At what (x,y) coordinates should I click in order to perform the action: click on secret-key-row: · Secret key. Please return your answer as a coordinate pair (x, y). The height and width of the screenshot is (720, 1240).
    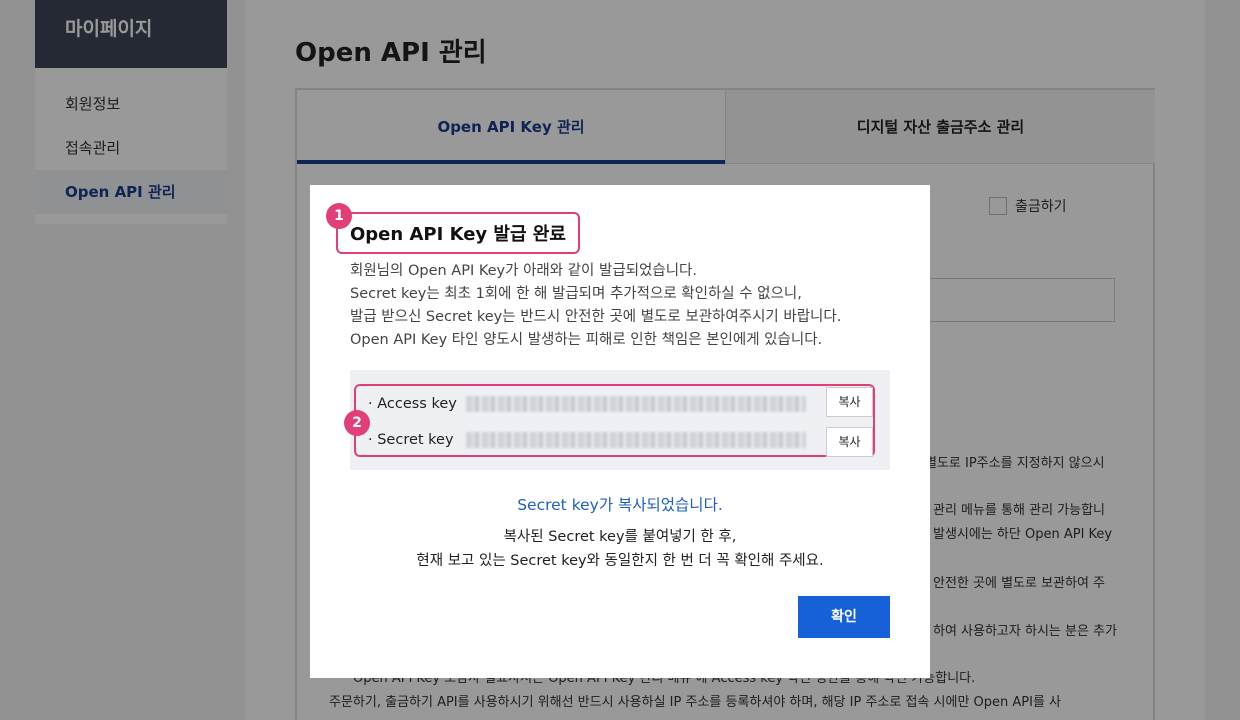
    Looking at the image, I should click on (587, 440).